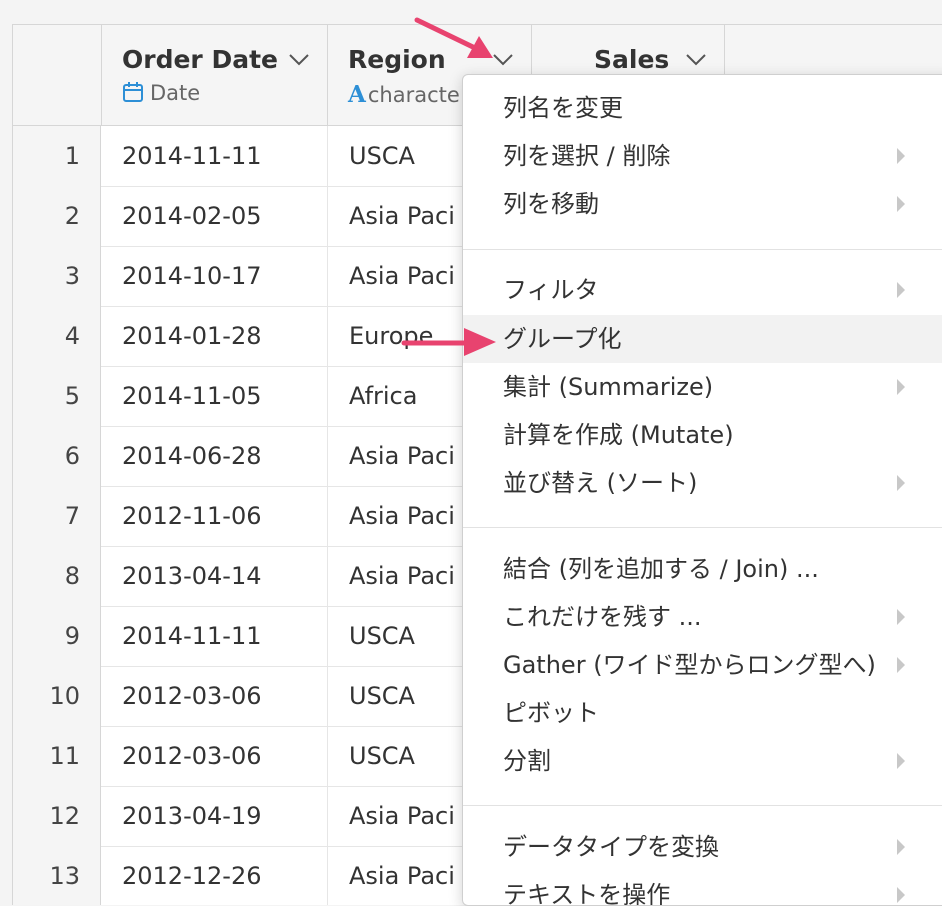 Image resolution: width=942 pixels, height=906 pixels. What do you see at coordinates (702, 290) in the screenshot?
I see `menu-item-filter: フィルタ` at bounding box center [702, 290].